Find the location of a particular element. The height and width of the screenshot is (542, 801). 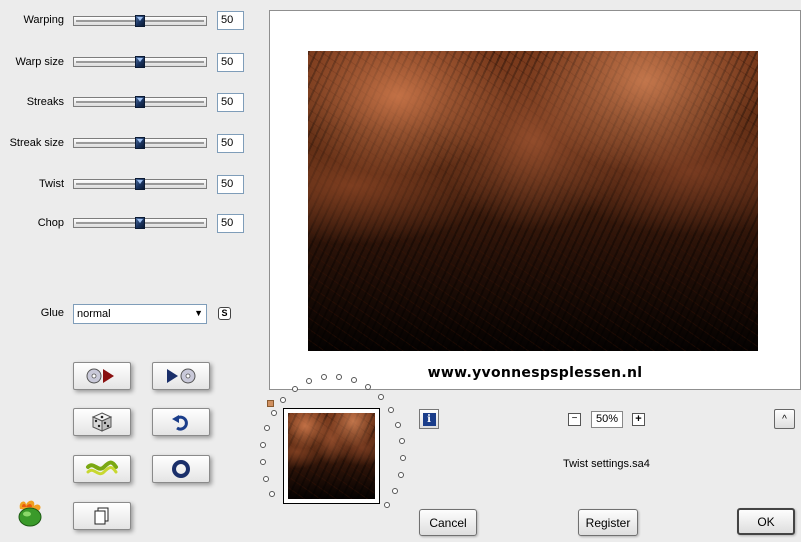

load-preset-button is located at coordinates (102, 376).